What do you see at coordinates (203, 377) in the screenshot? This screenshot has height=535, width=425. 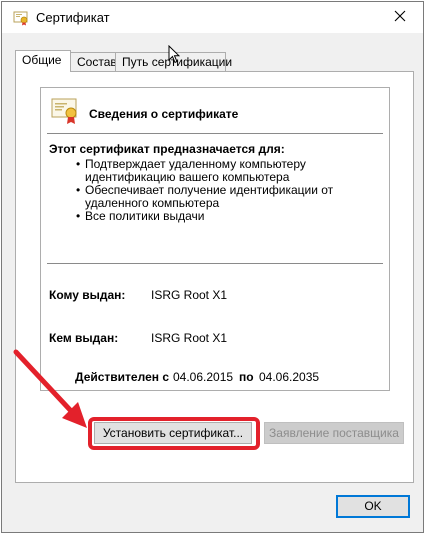 I see `valid-from-value: 04.06.2015` at bounding box center [203, 377].